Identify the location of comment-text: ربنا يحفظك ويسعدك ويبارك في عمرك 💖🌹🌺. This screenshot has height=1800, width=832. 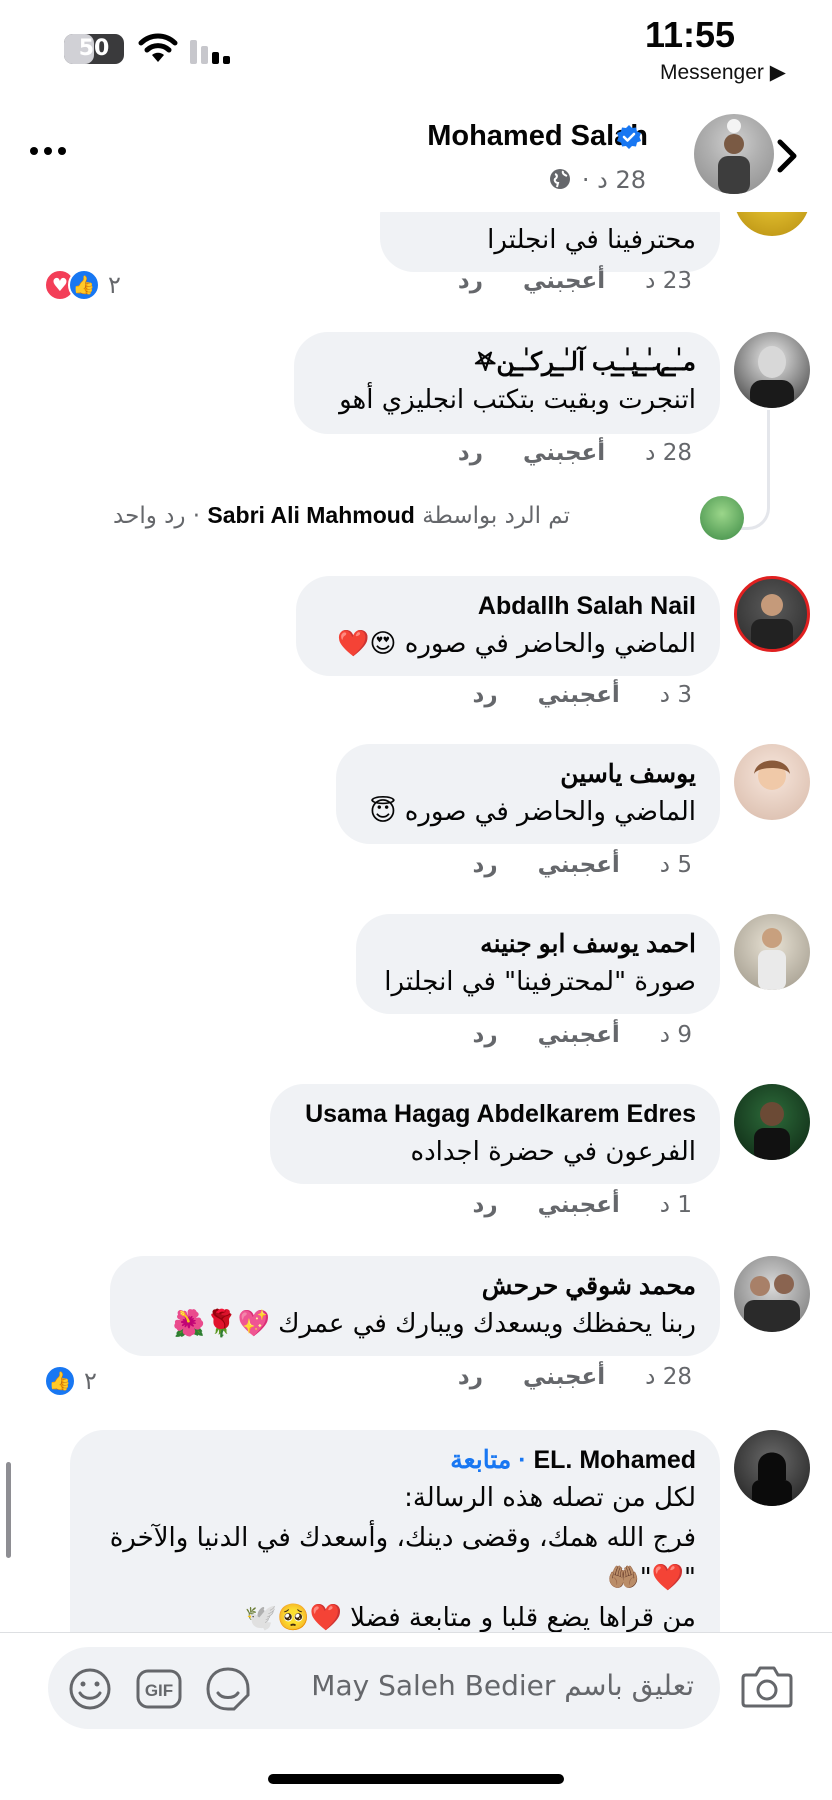
(415, 1324).